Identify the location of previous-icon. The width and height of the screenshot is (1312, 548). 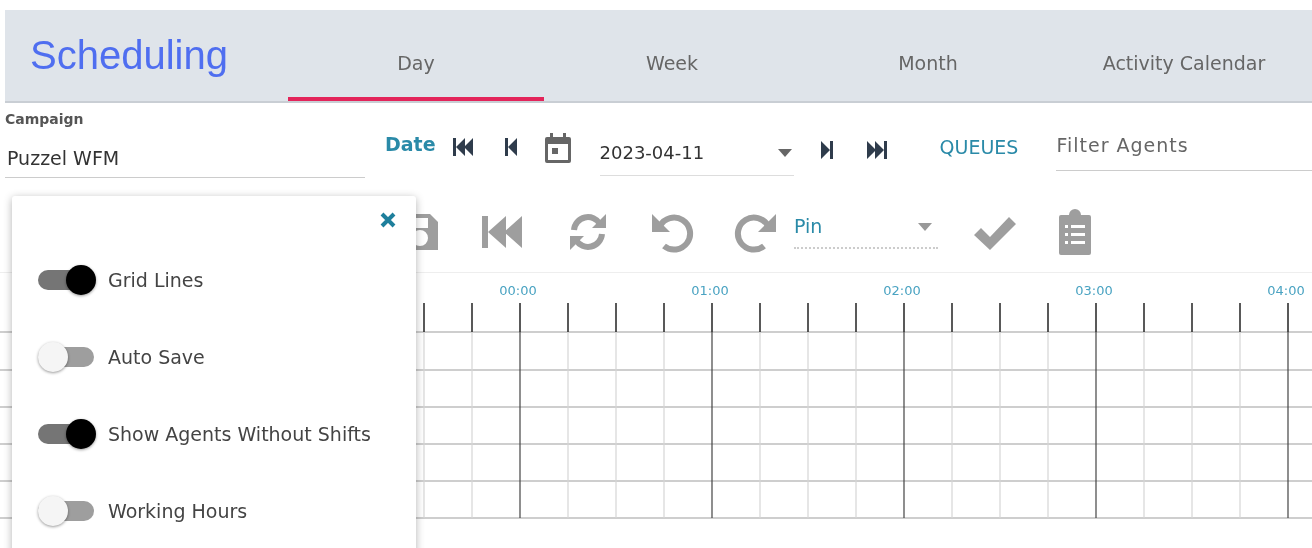
(510, 147).